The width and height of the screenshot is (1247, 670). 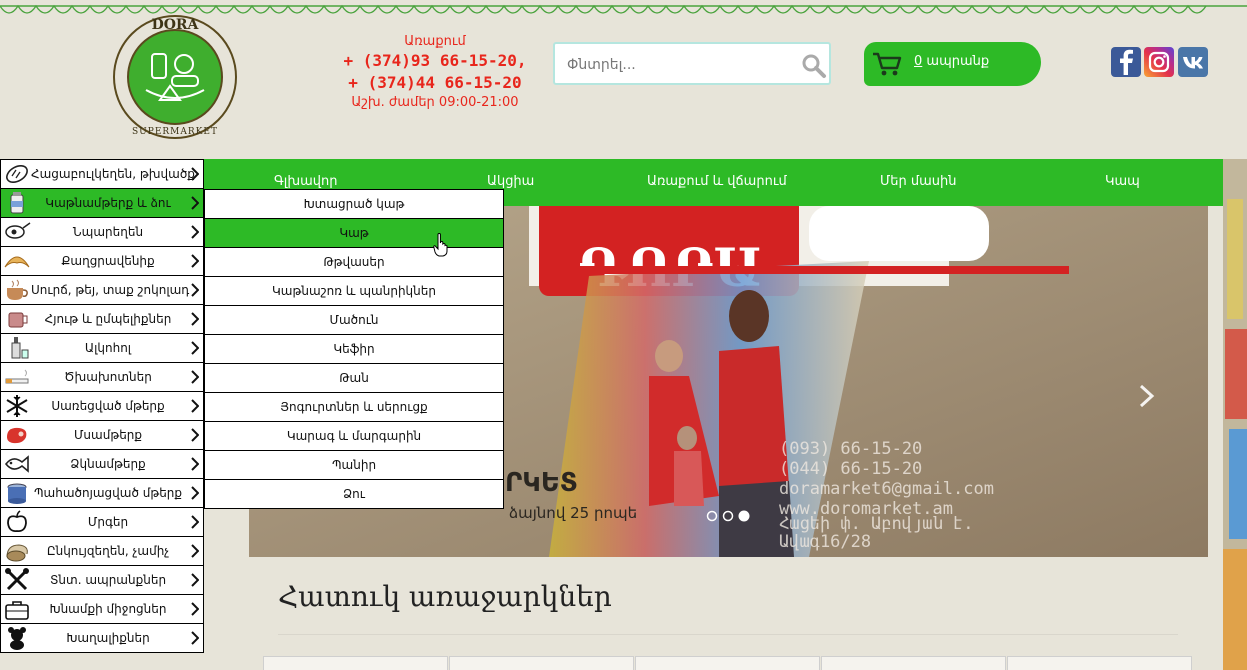 I want to click on submenu-item-matsun: Մածուն, so click(x=354, y=320).